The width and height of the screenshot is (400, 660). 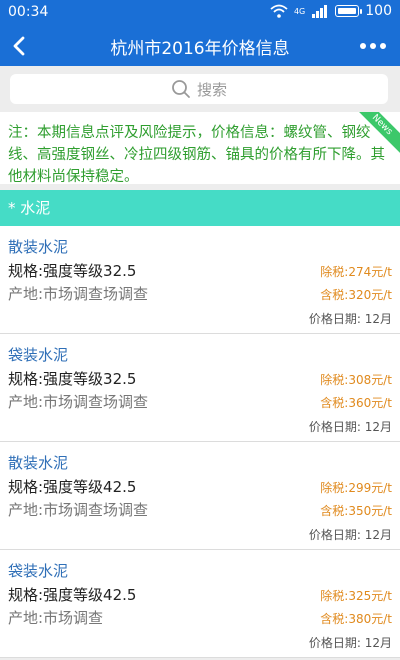 What do you see at coordinates (356, 272) in the screenshot?
I see `price-excl-tax: 除税:274元/t` at bounding box center [356, 272].